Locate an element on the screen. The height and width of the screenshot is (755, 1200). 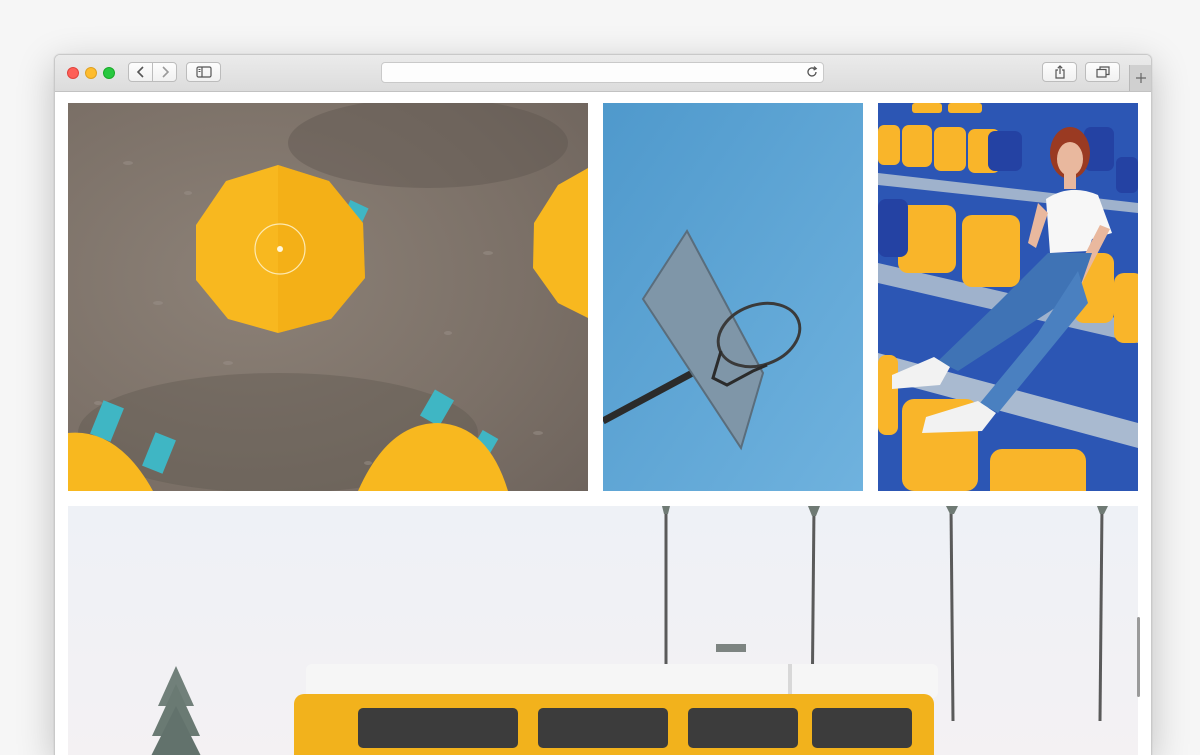
share-icon is located at coordinates (1059, 72).